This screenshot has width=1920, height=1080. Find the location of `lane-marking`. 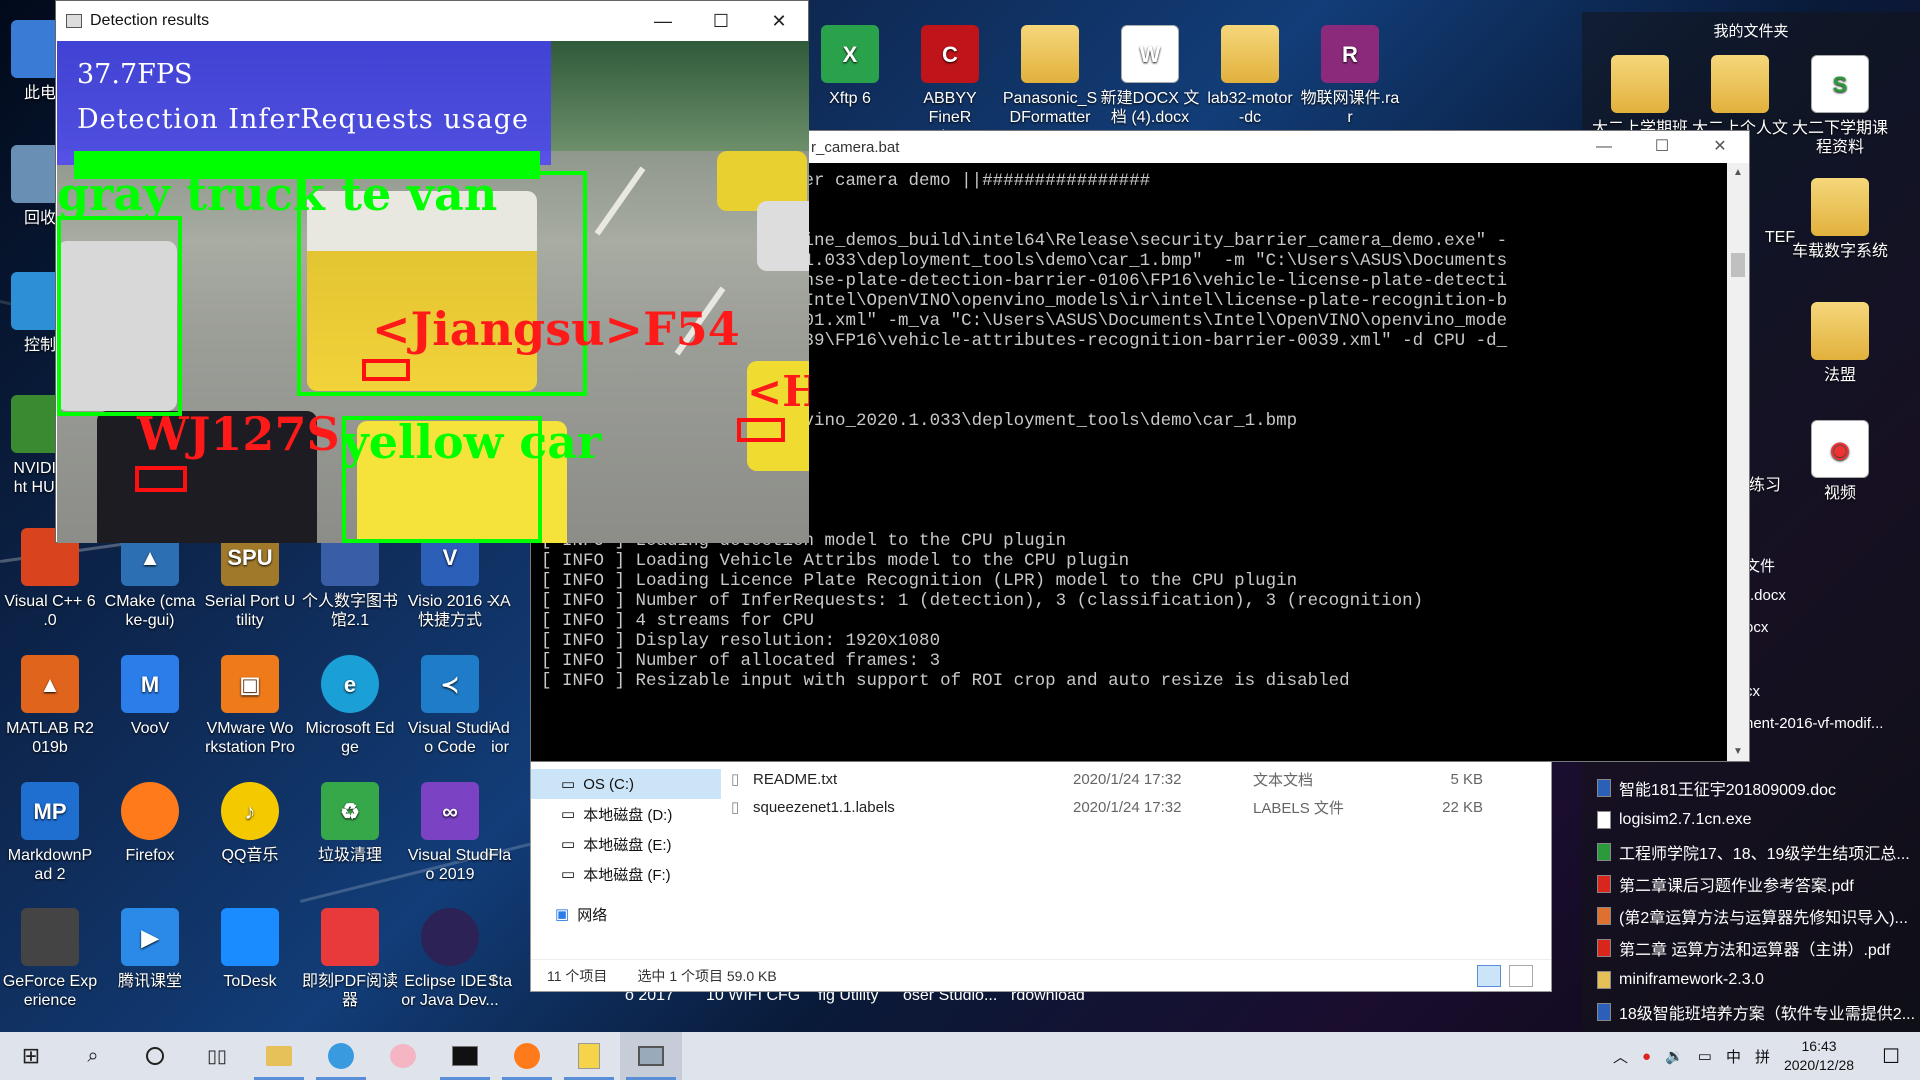

lane-marking is located at coordinates (620, 201).